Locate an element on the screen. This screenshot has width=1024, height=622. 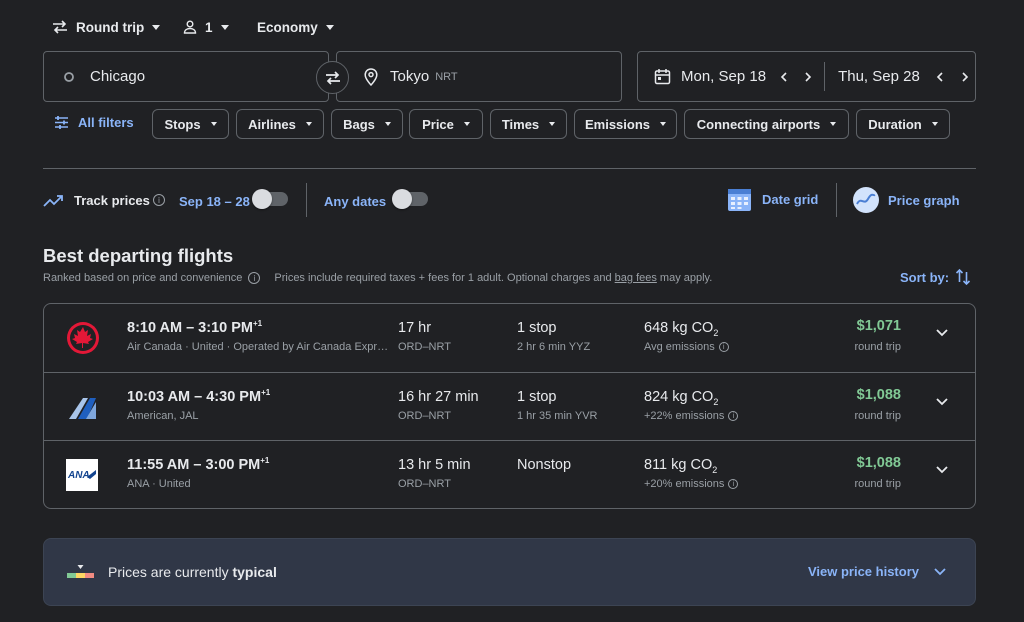
filter-stops: Stops is located at coordinates (190, 124).